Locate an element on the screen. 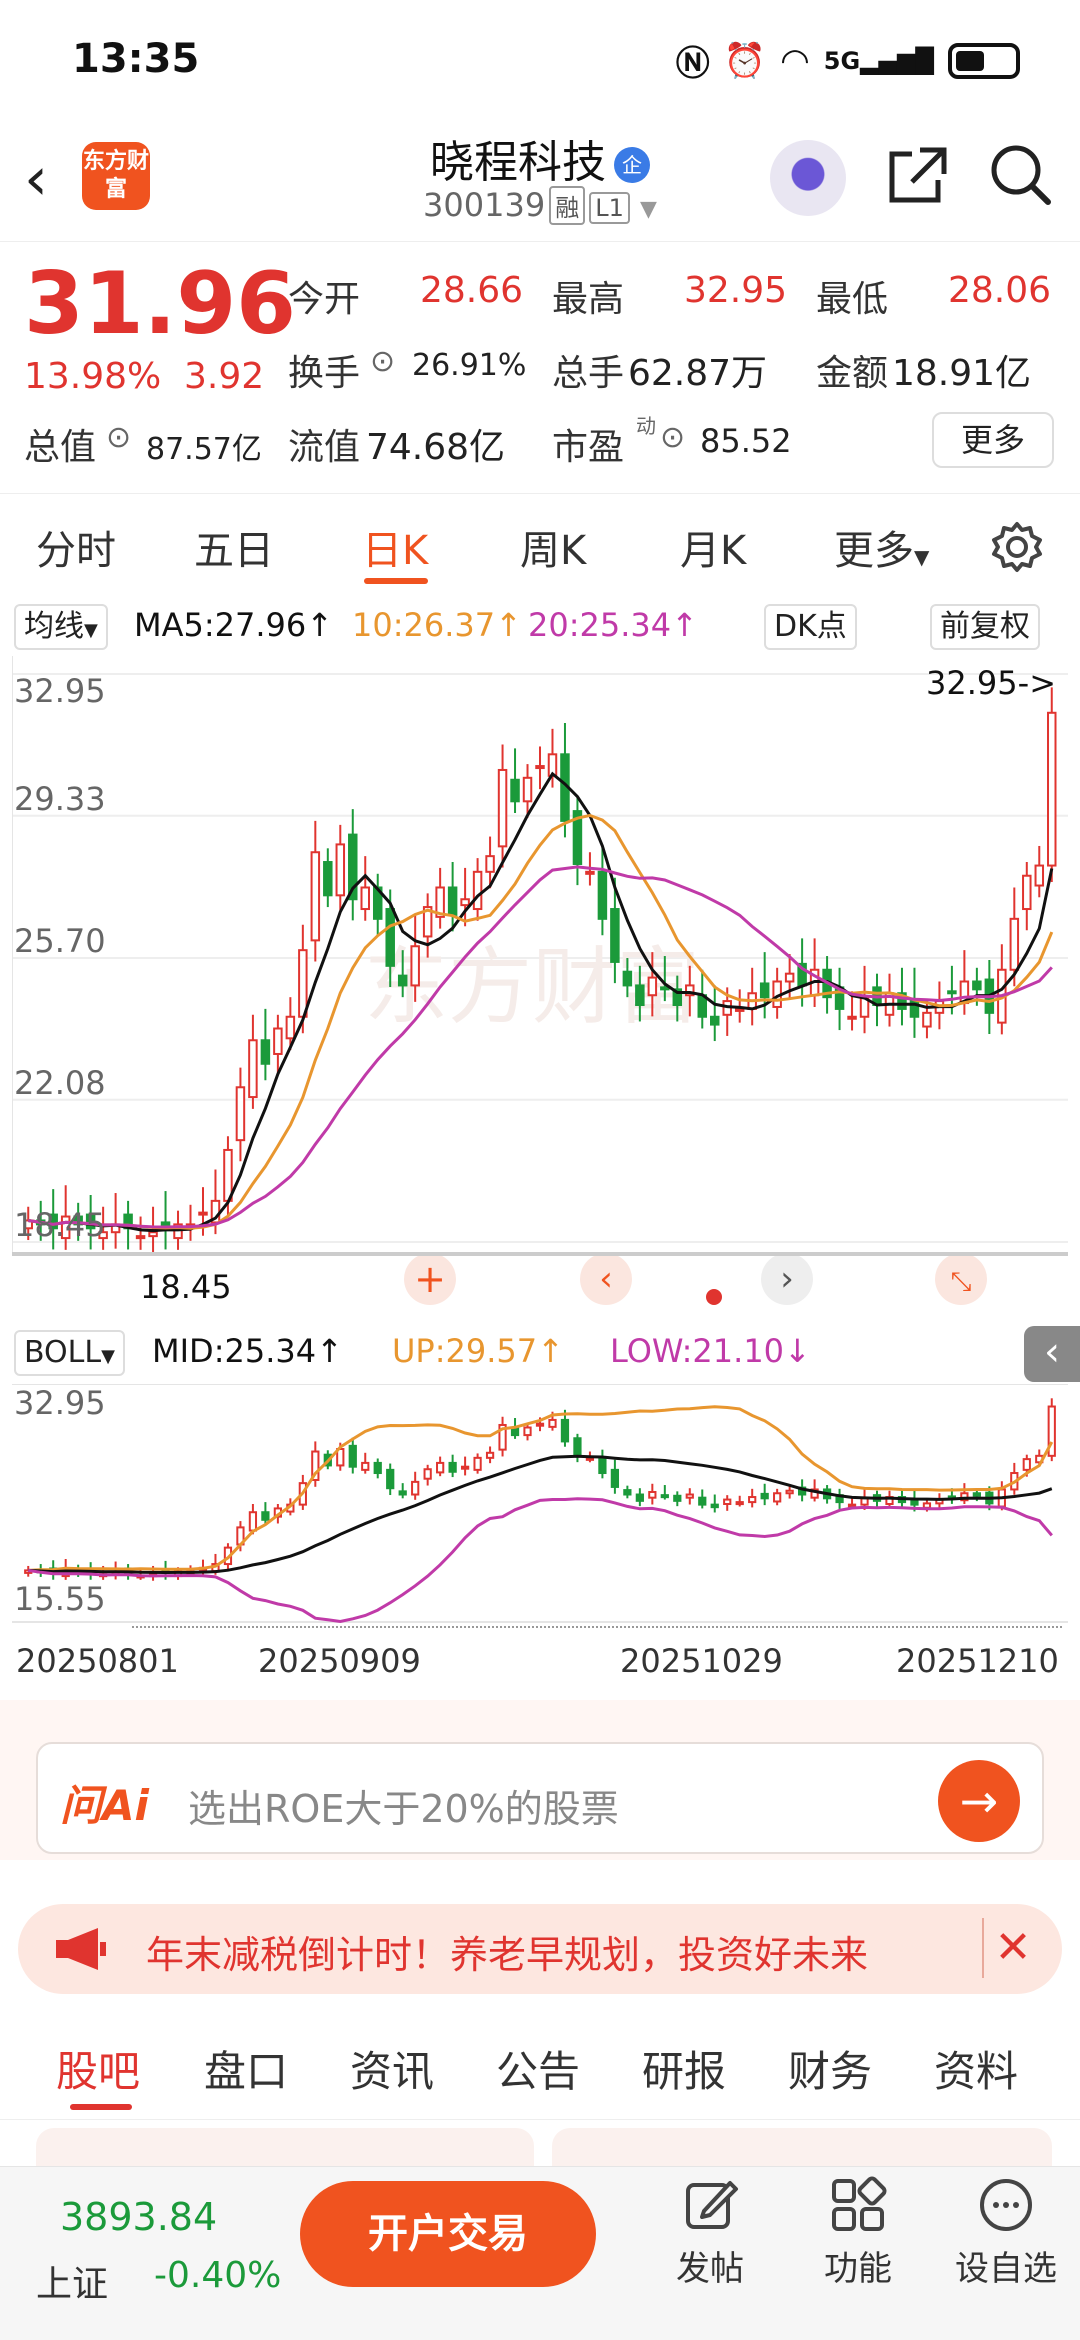 This screenshot has width=1080, height=2340. open-account-trade-button: 开户交易 is located at coordinates (448, 2234).